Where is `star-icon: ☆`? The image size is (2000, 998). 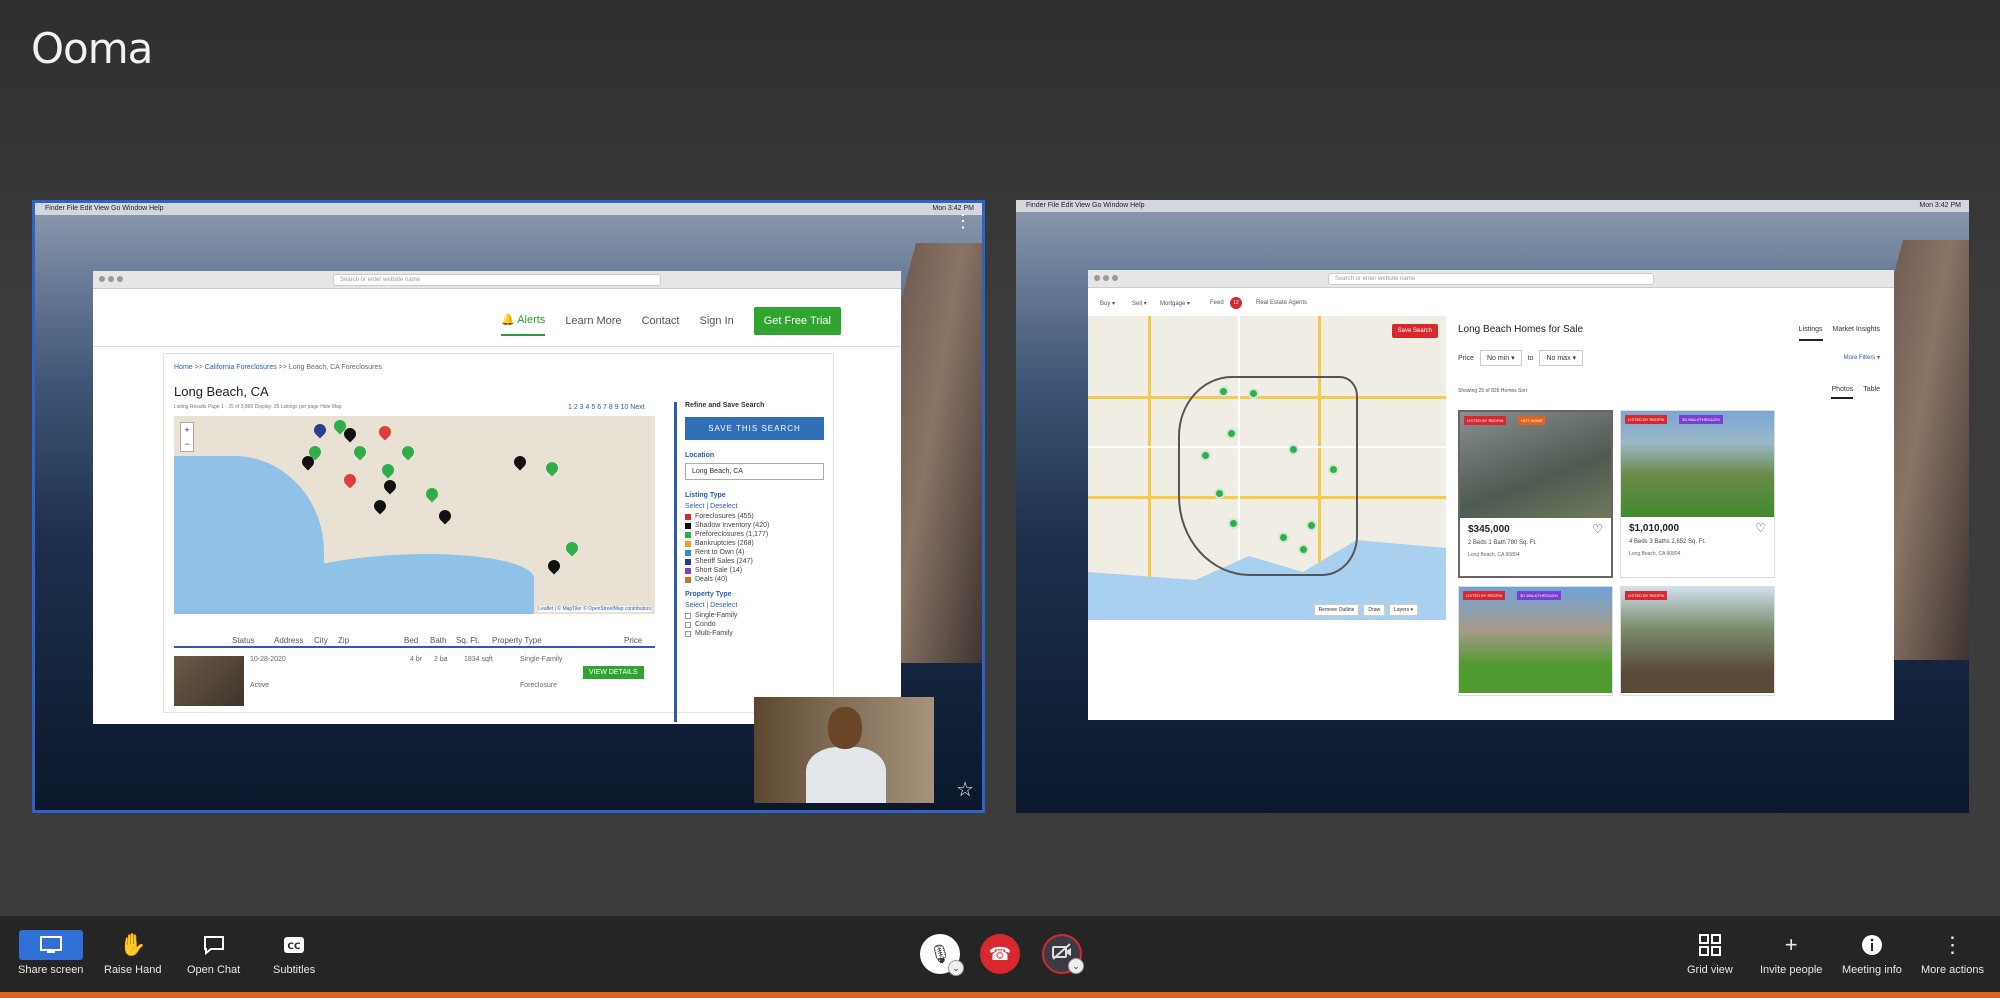
star-icon: ☆ is located at coordinates (965, 789).